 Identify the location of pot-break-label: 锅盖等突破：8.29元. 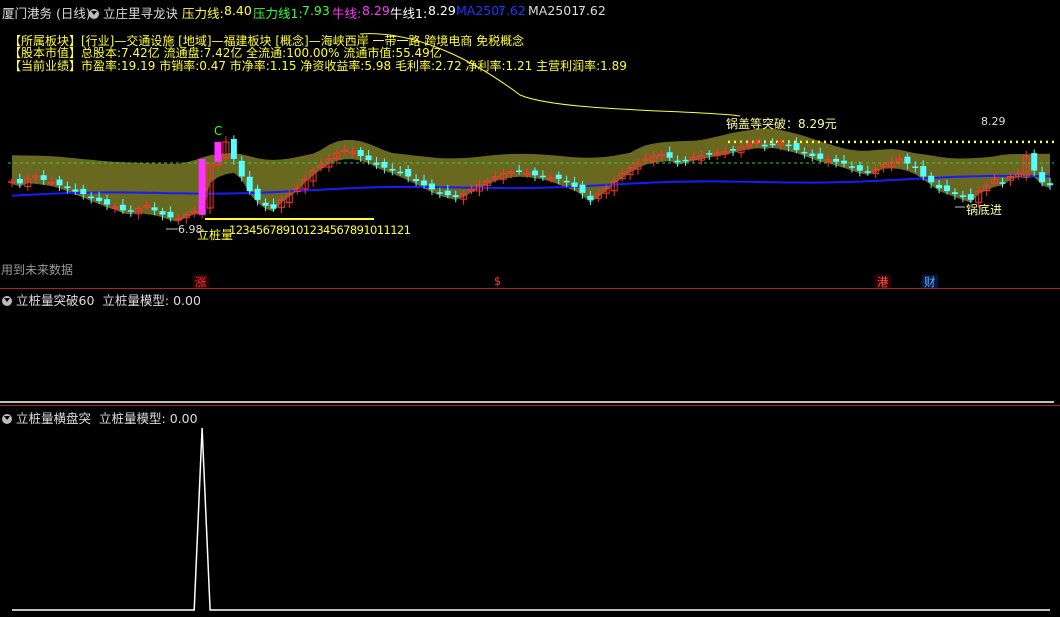
(781, 124).